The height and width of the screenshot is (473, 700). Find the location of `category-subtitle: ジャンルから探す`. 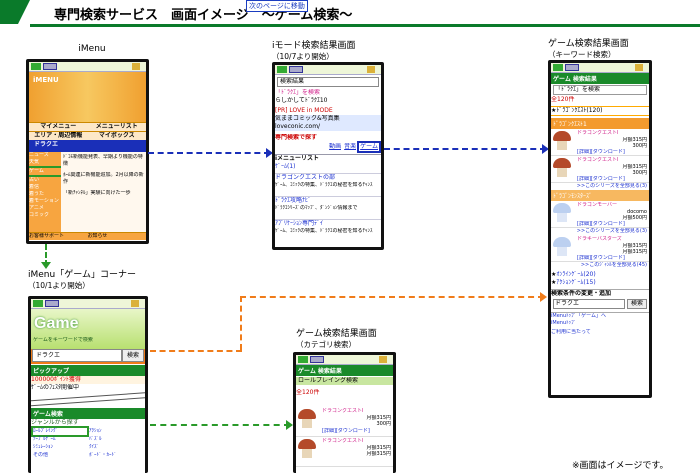

category-subtitle: ジャンルから探す is located at coordinates (55, 422).